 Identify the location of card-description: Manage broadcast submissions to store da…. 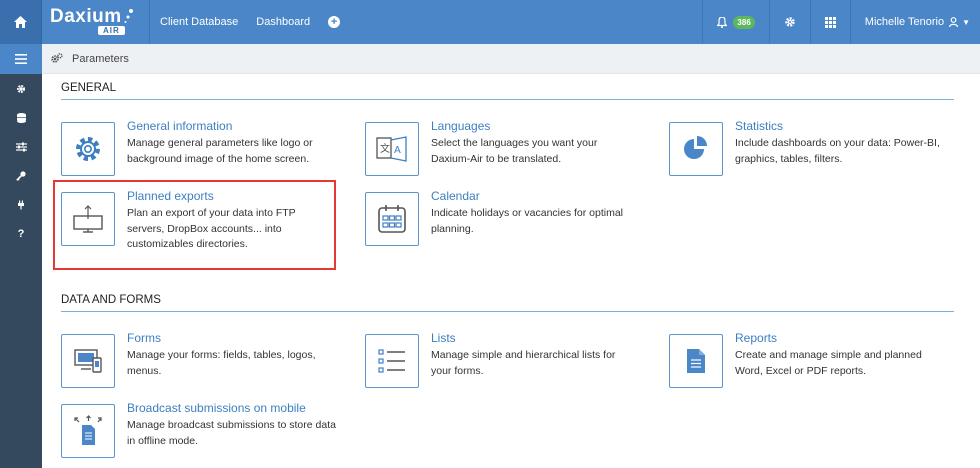
(231, 433).